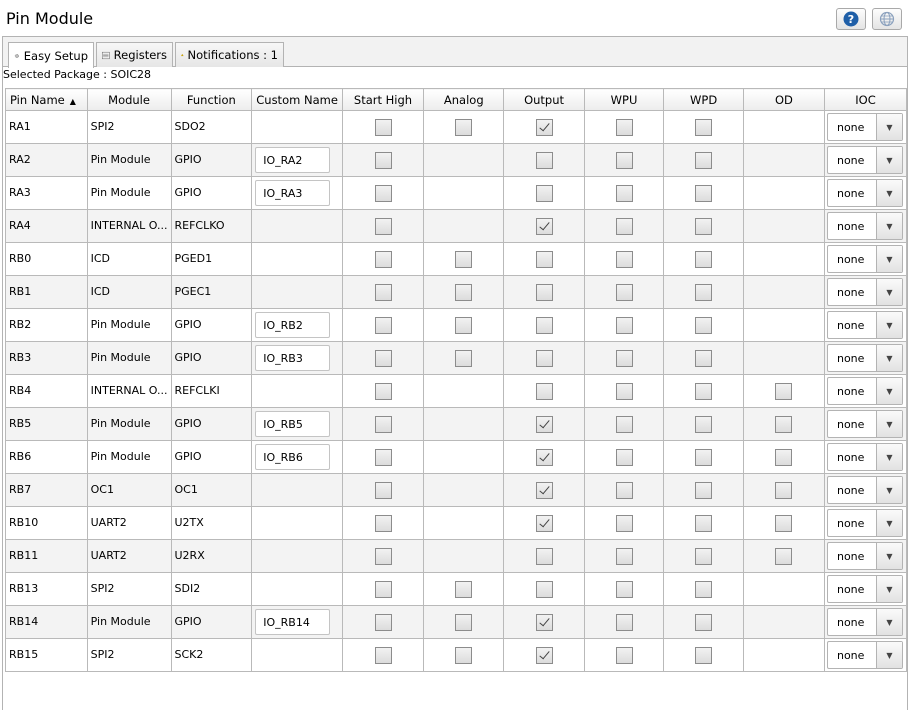 The image size is (909, 710). Describe the element at coordinates (129, 99) in the screenshot. I see `column-header-module: Module` at that location.